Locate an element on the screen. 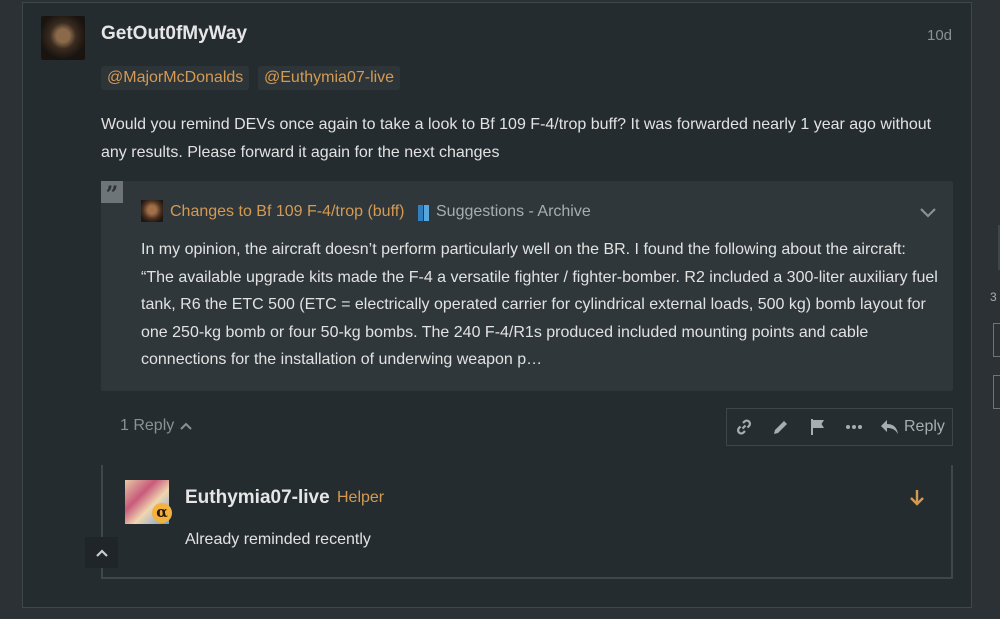  quote-icon: ” is located at coordinates (112, 194).